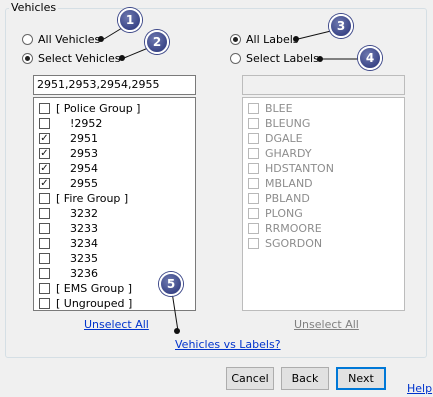  I want to click on callout-badge-3: 3, so click(341, 26).